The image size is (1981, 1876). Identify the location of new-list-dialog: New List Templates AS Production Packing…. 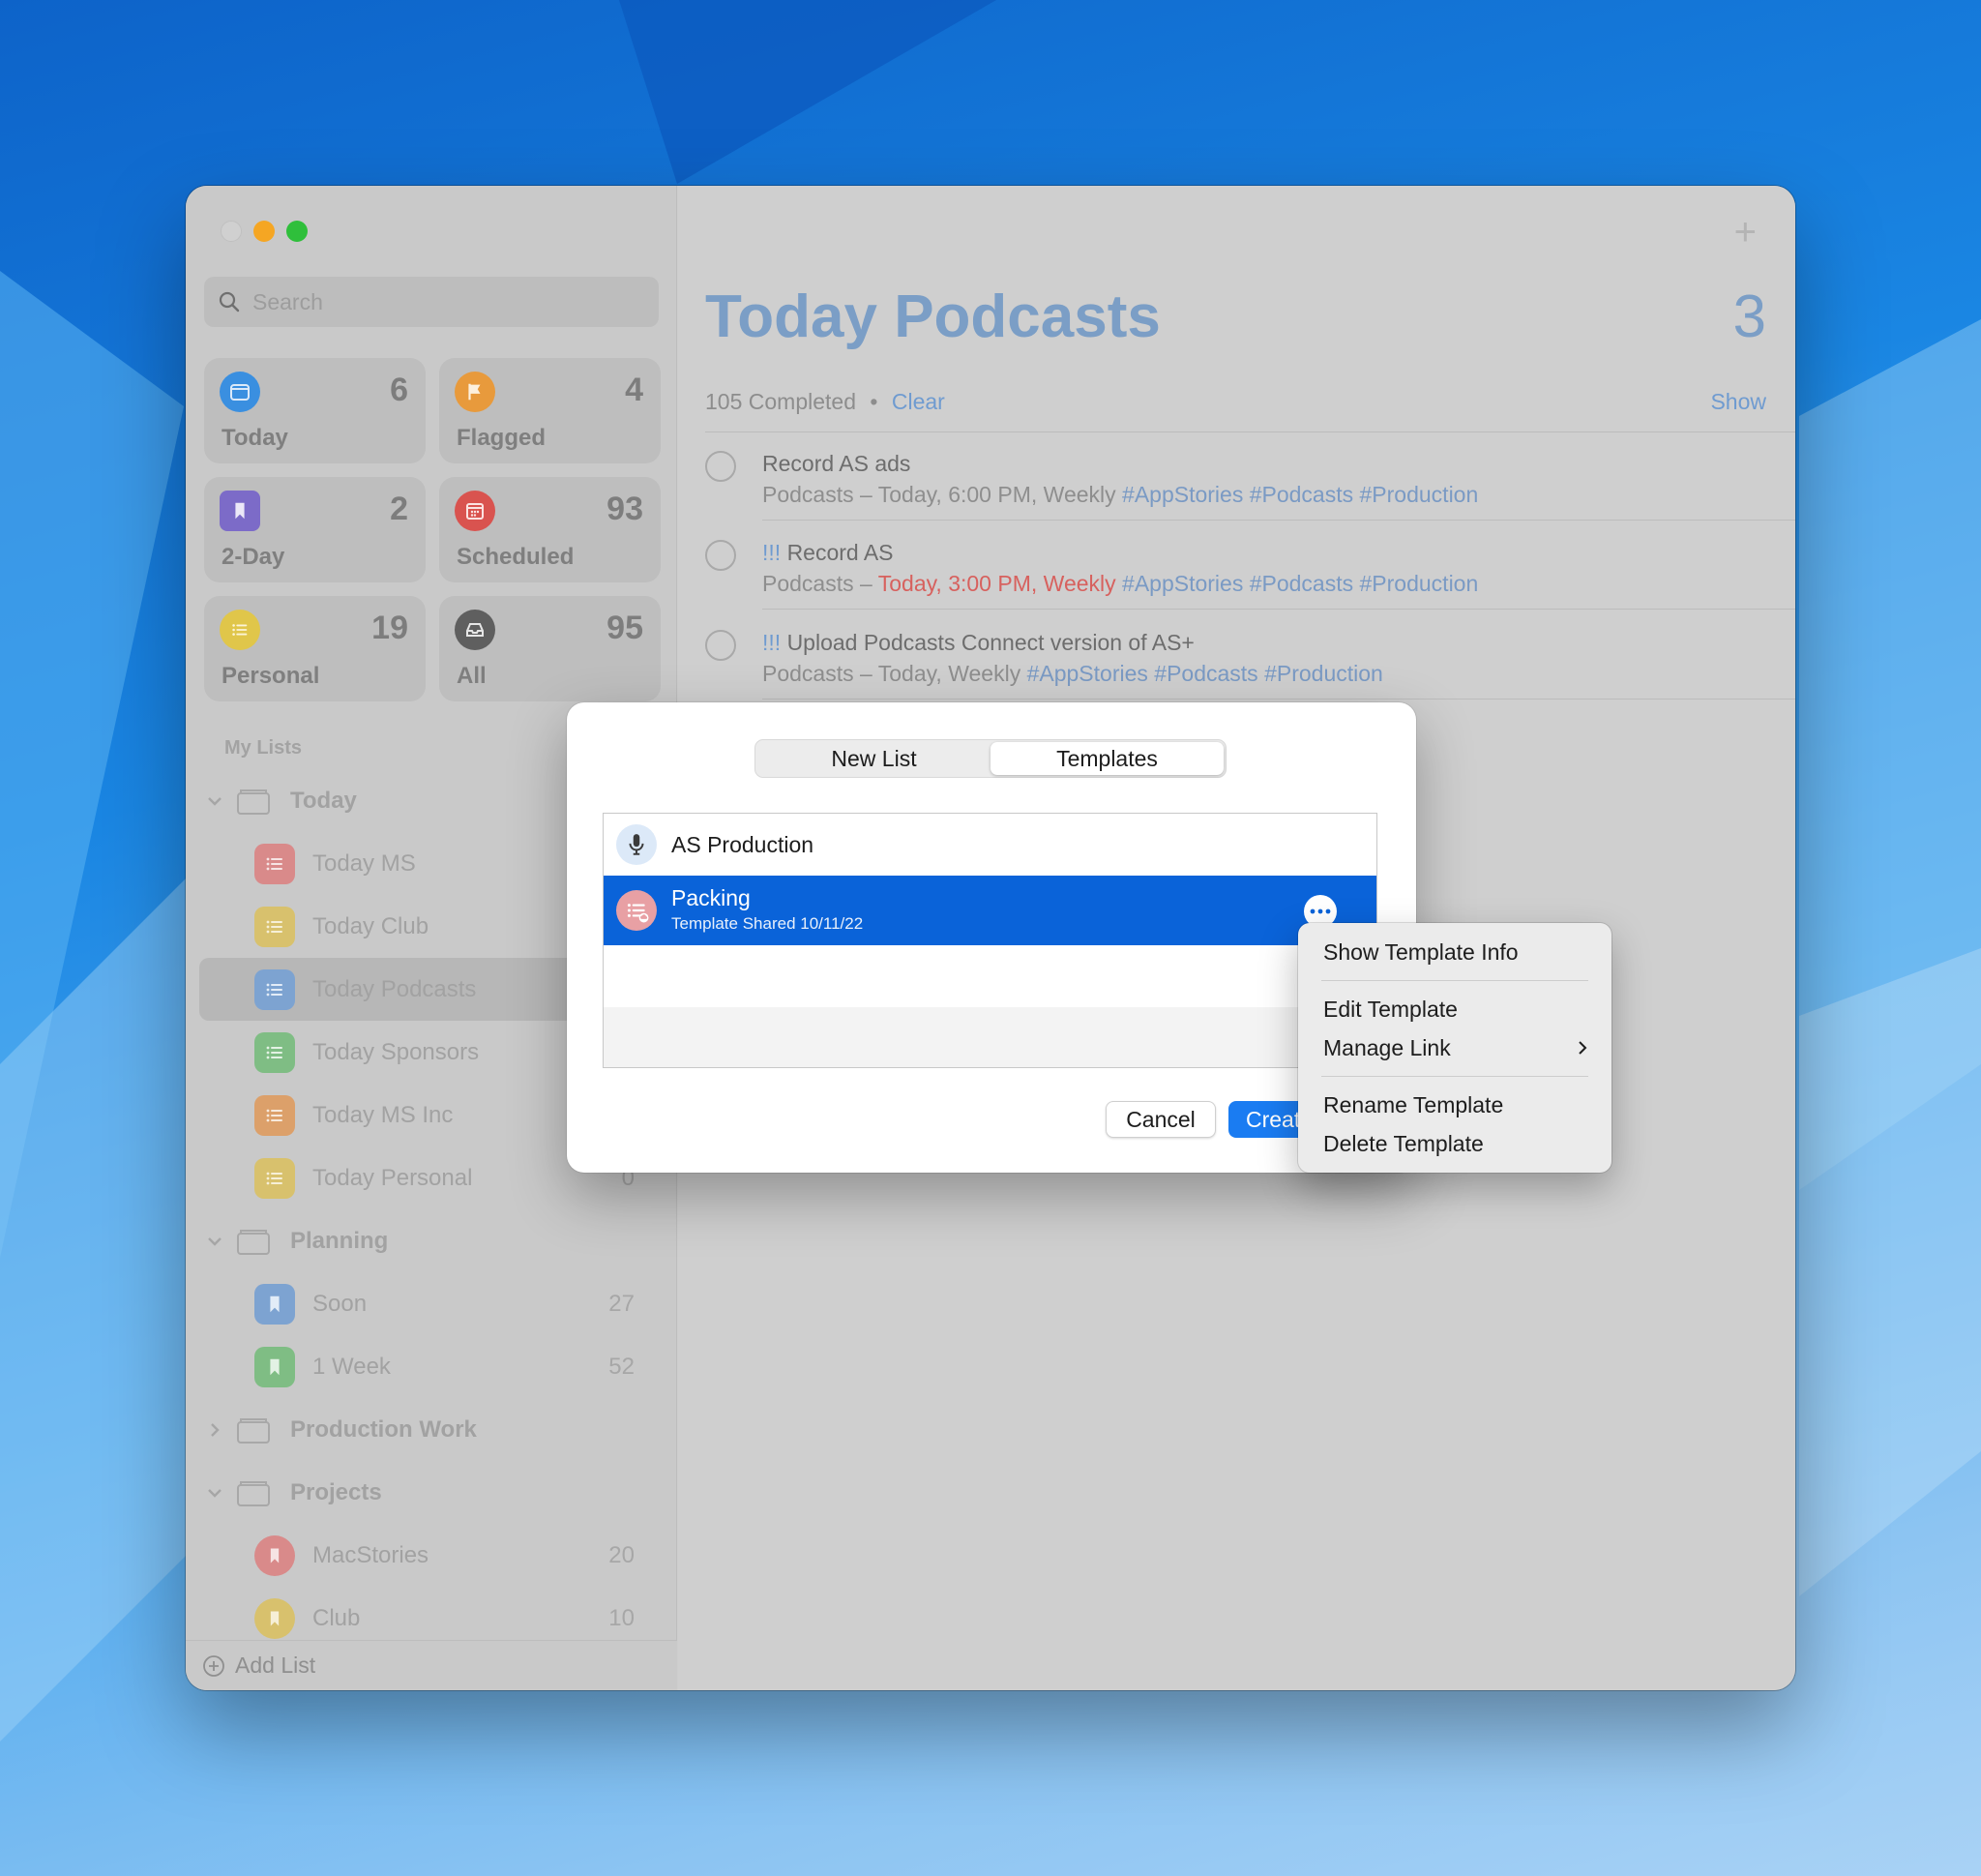
(991, 937).